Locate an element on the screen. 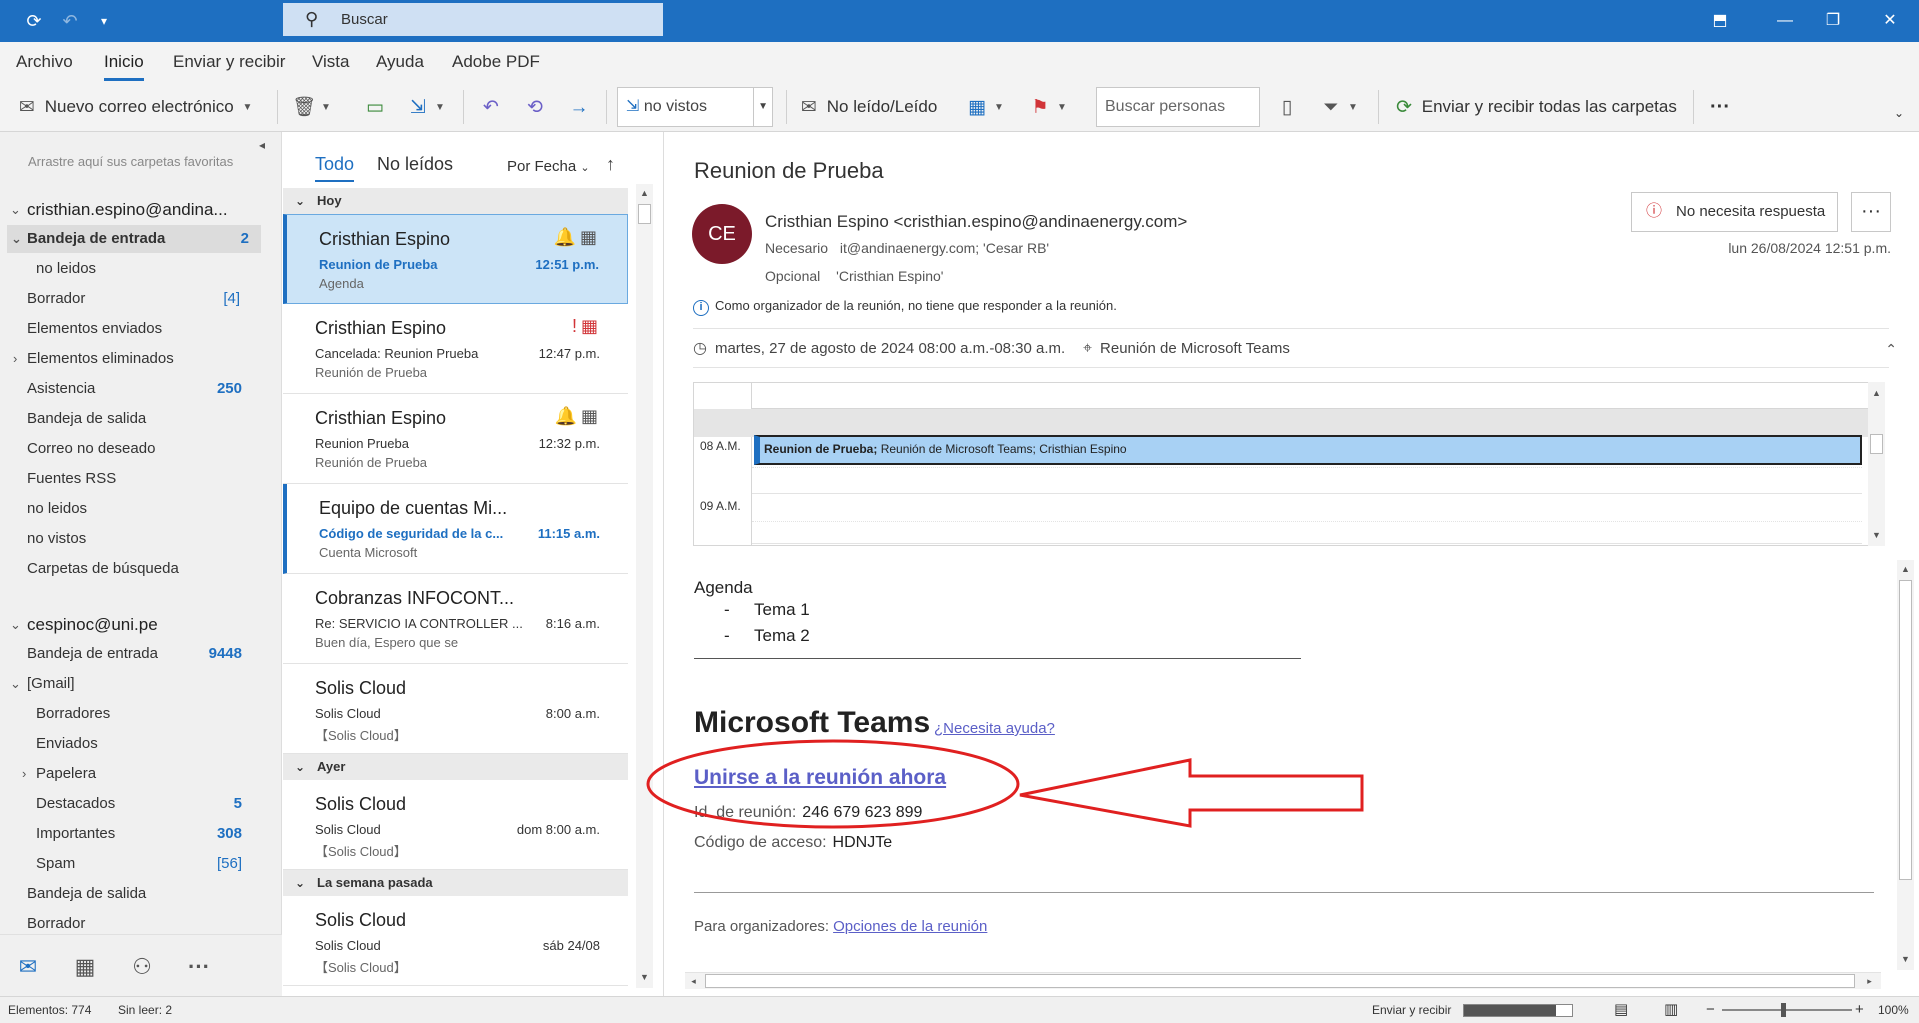  folder-carpetas-busqueda: Carpetas de búsqueda is located at coordinates (140, 569).